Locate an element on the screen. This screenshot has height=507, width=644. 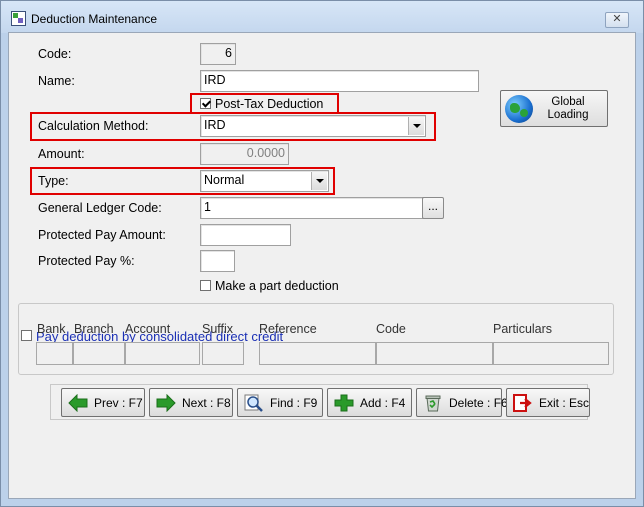
column-header-code: Code is located at coordinates (391, 329).